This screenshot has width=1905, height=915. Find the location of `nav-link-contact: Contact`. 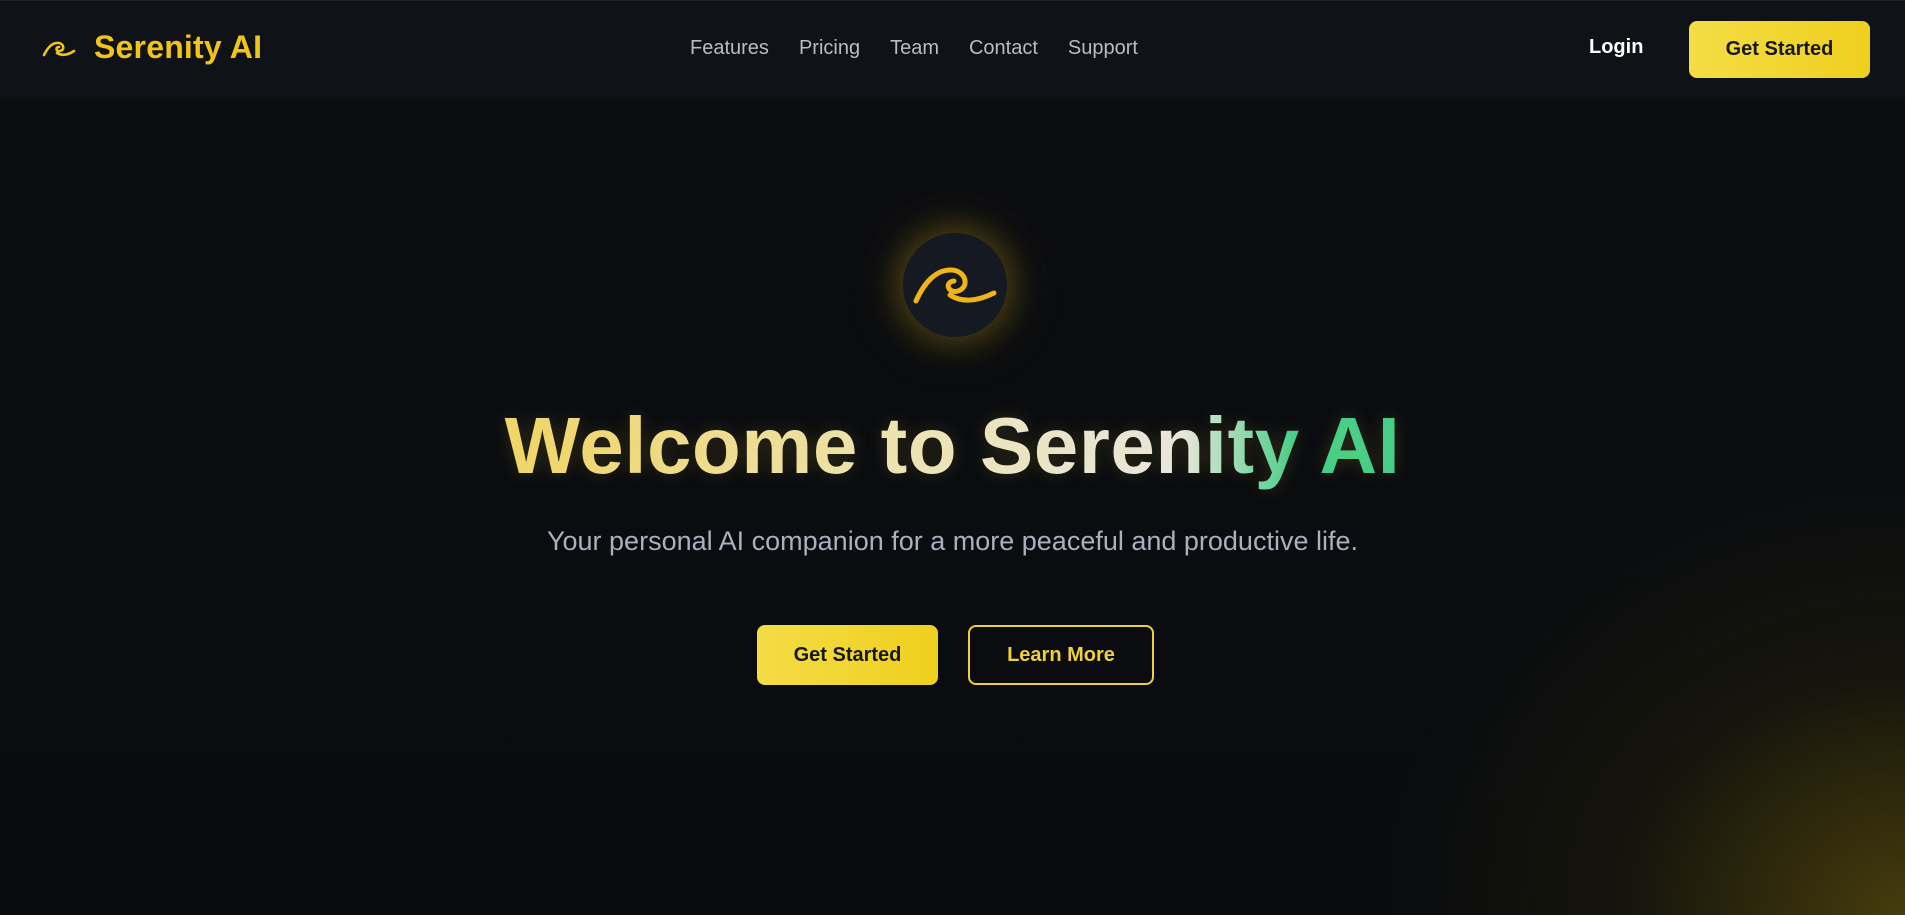

nav-link-contact: Contact is located at coordinates (1003, 48).